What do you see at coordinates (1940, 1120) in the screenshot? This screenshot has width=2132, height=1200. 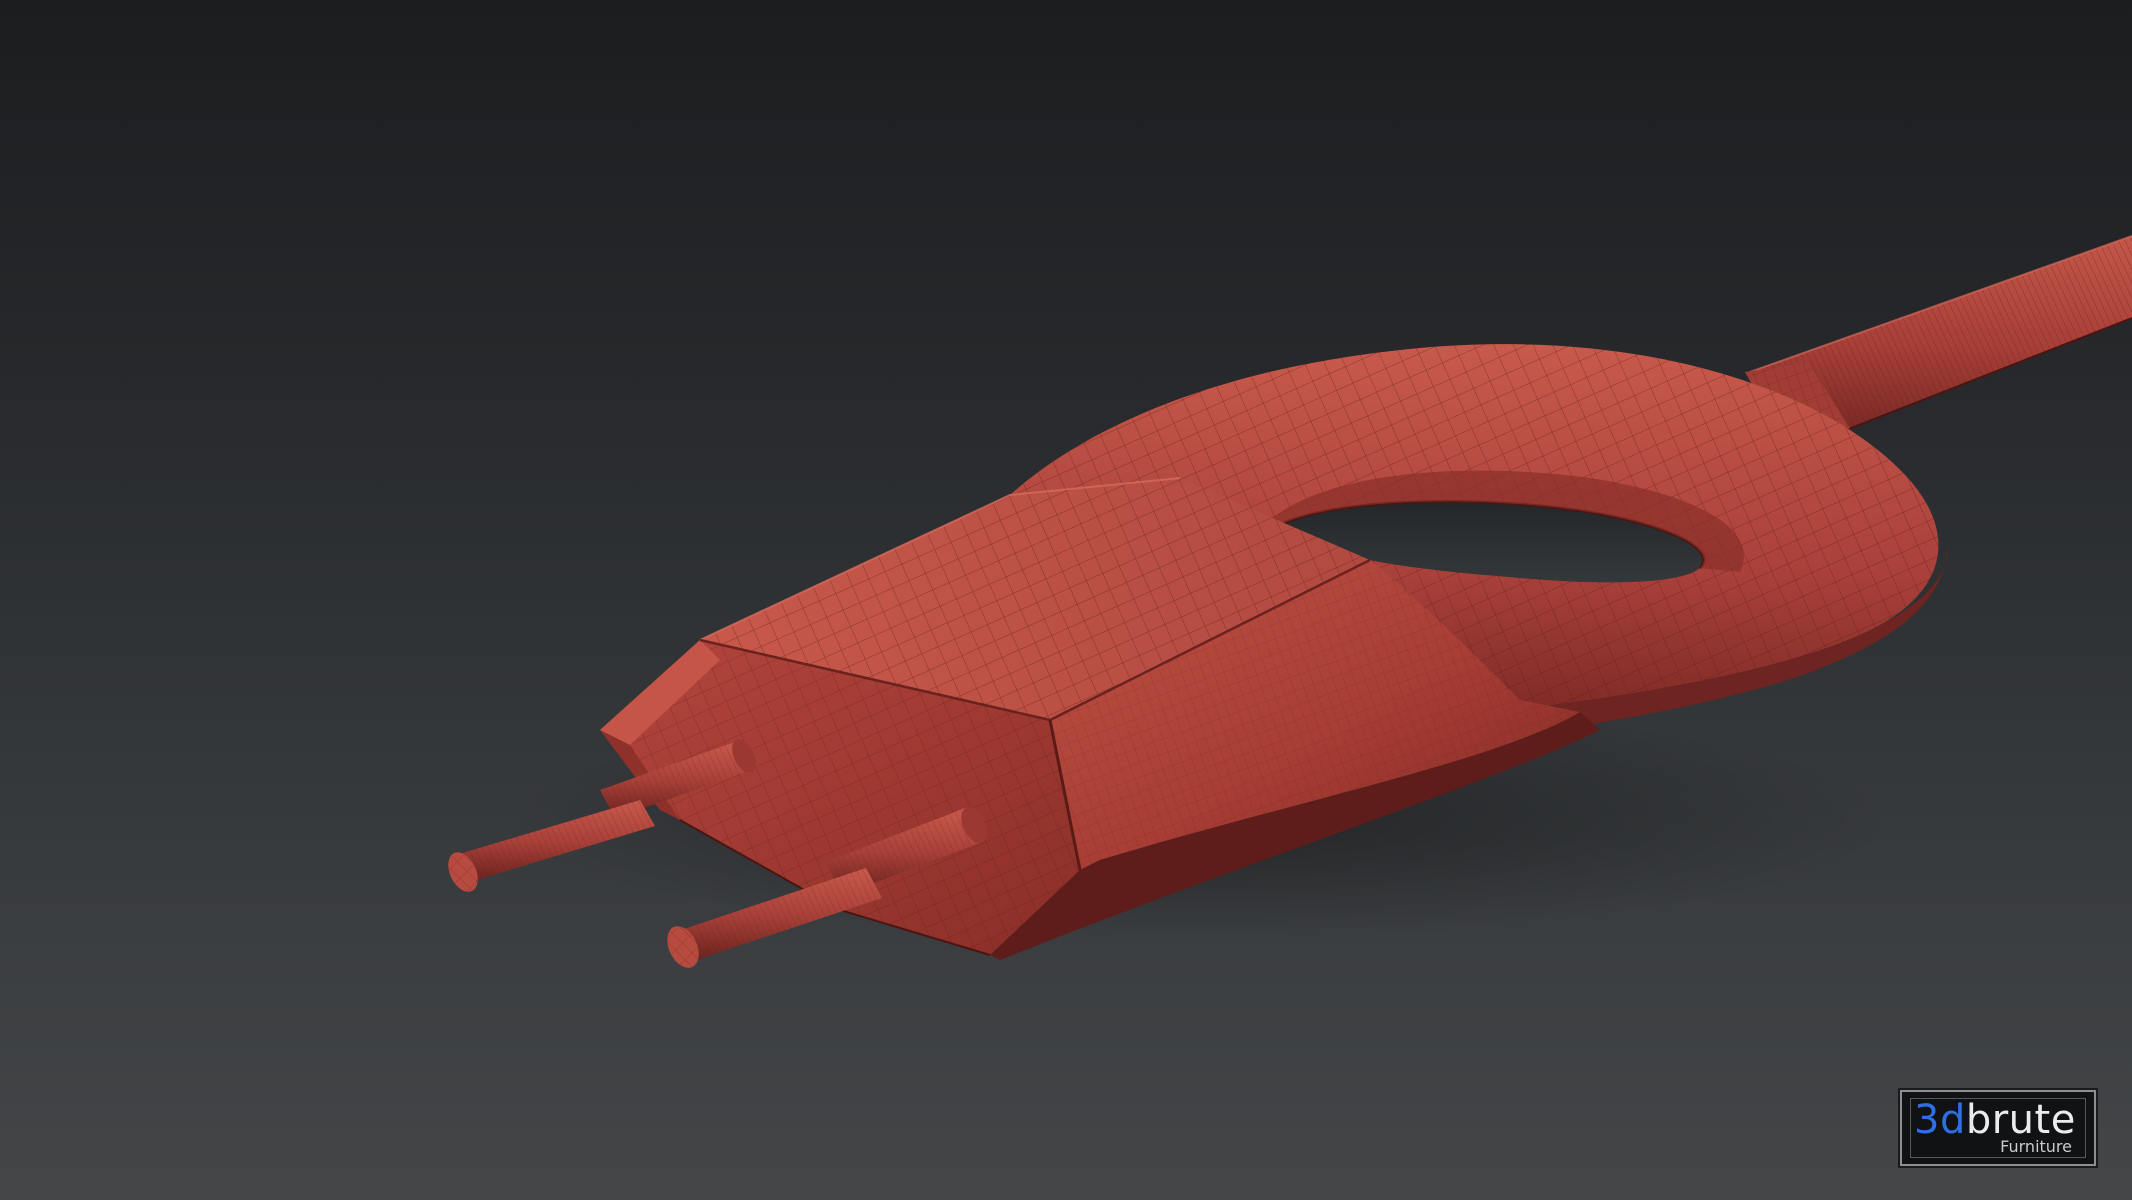 I see `logo-prefix: 3d` at bounding box center [1940, 1120].